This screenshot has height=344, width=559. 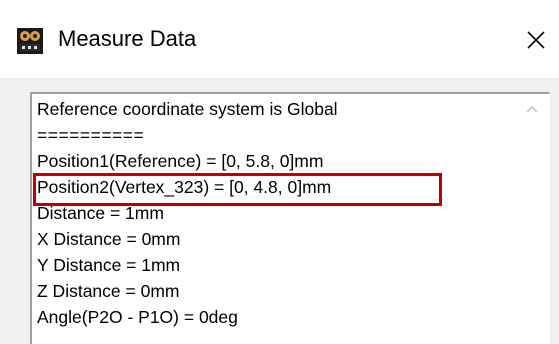 I want to click on output-line-reference-system: Reference coordinate system is Global, so click(x=187, y=109).